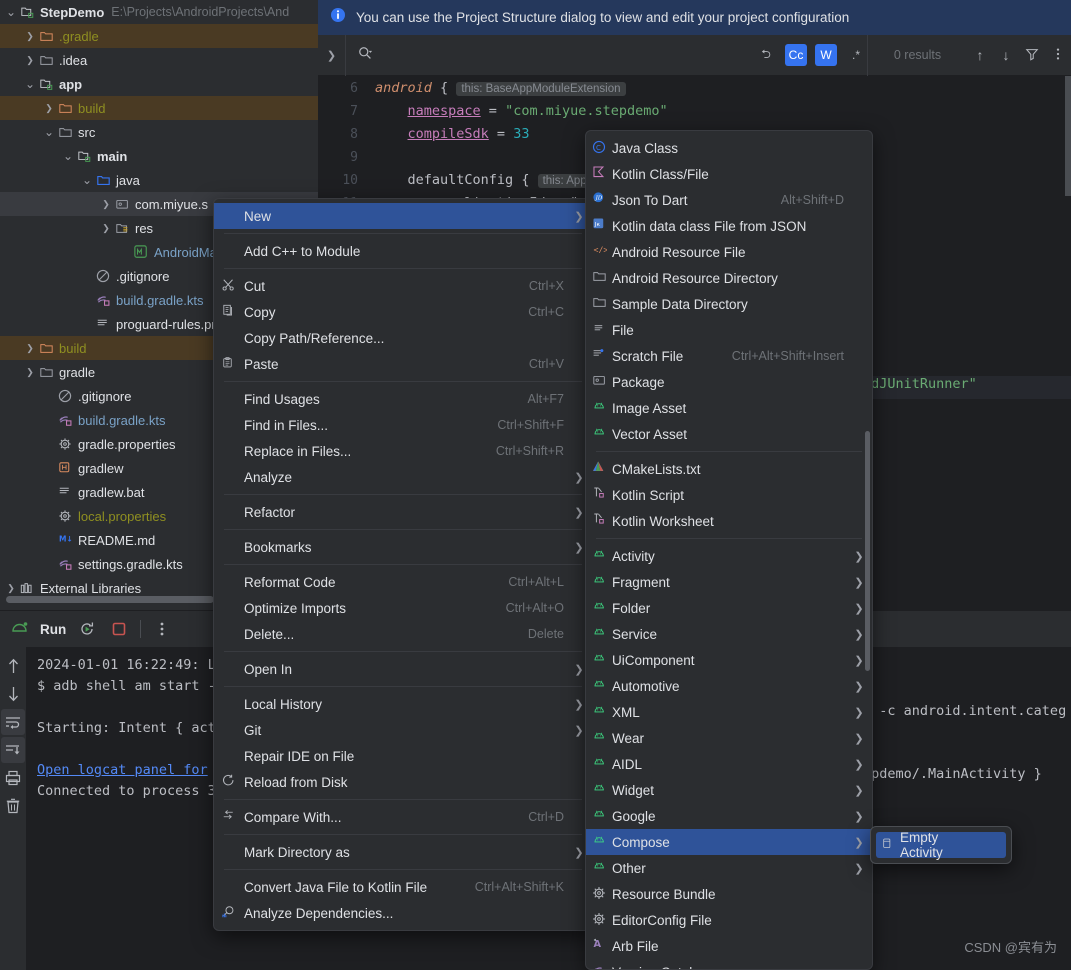  What do you see at coordinates (729, 582) in the screenshot?
I see `menu-item-fragment: Fragment ❯` at bounding box center [729, 582].